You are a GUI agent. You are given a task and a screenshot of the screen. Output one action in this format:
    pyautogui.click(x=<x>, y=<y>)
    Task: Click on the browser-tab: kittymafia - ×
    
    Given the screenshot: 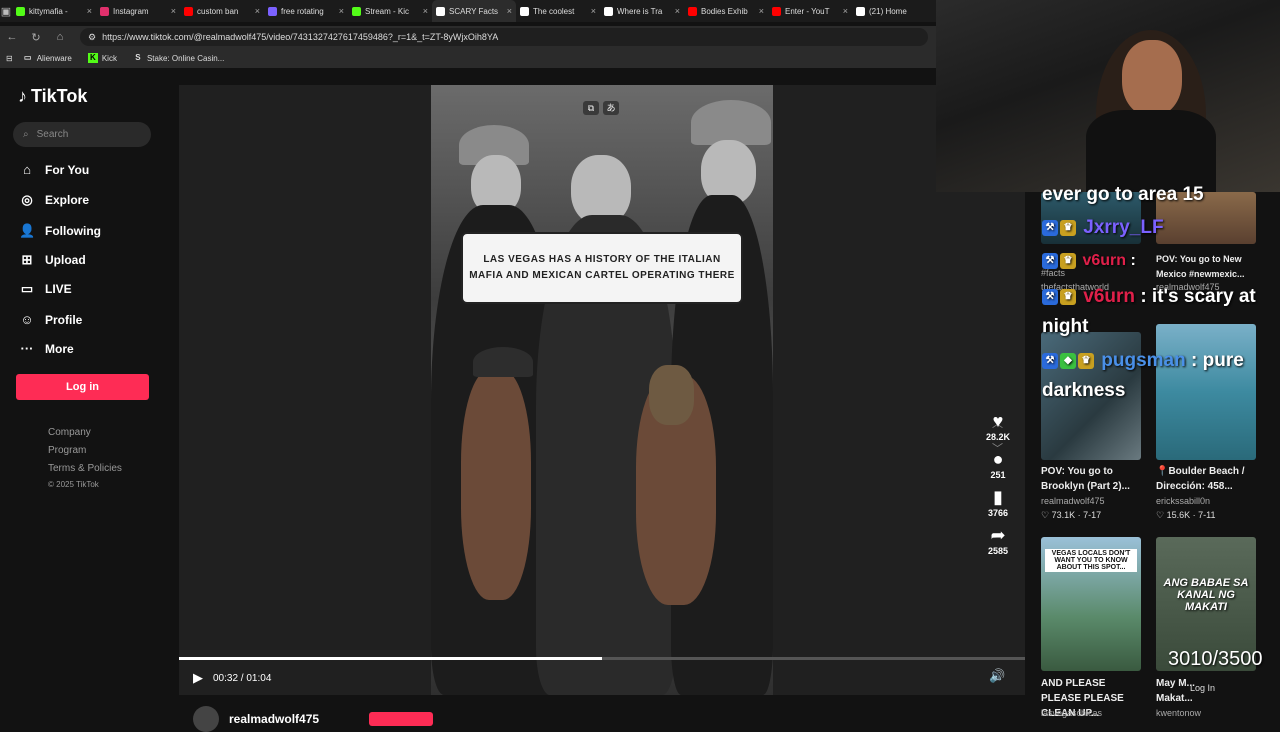 What is the action you would take?
    pyautogui.click(x=54, y=11)
    